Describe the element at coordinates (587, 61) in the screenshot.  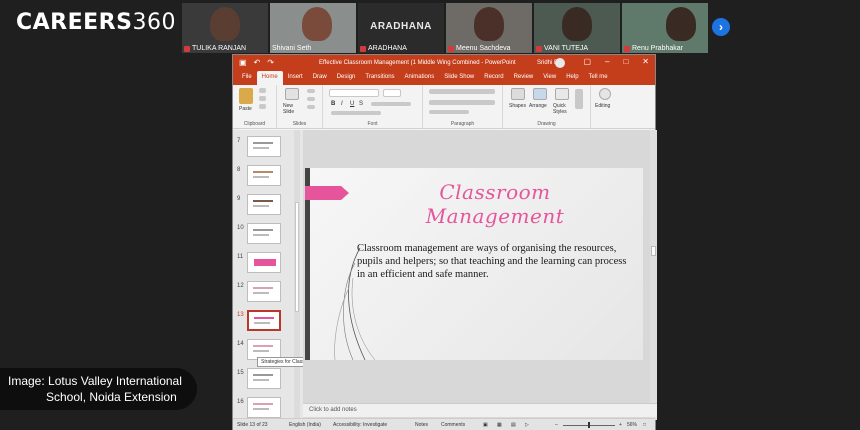
I see `ribbon-display-icon: ▢` at that location.